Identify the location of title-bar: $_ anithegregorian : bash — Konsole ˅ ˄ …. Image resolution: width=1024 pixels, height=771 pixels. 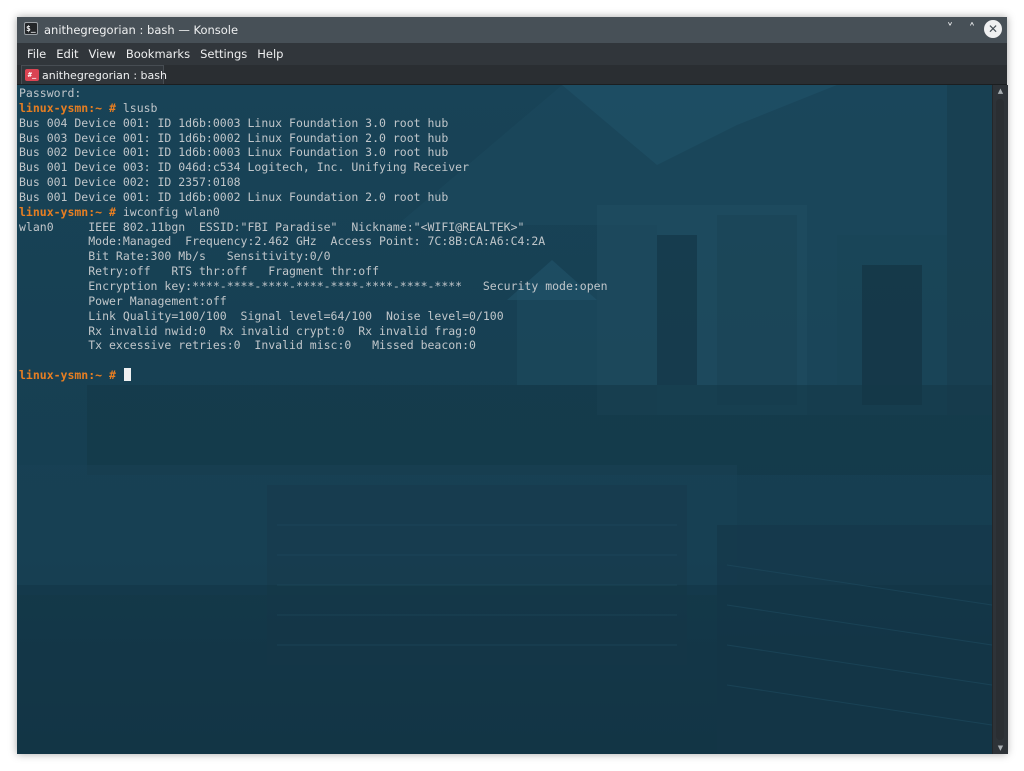
(512, 30).